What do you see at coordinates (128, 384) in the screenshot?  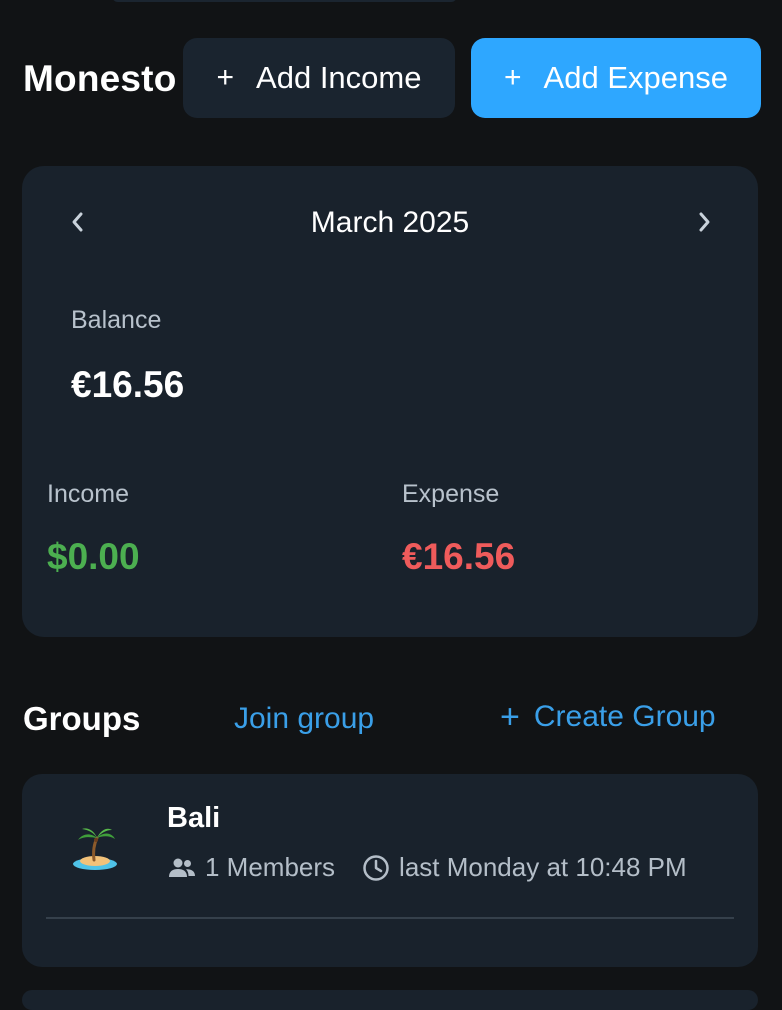 I see `balance-value: €16.56` at bounding box center [128, 384].